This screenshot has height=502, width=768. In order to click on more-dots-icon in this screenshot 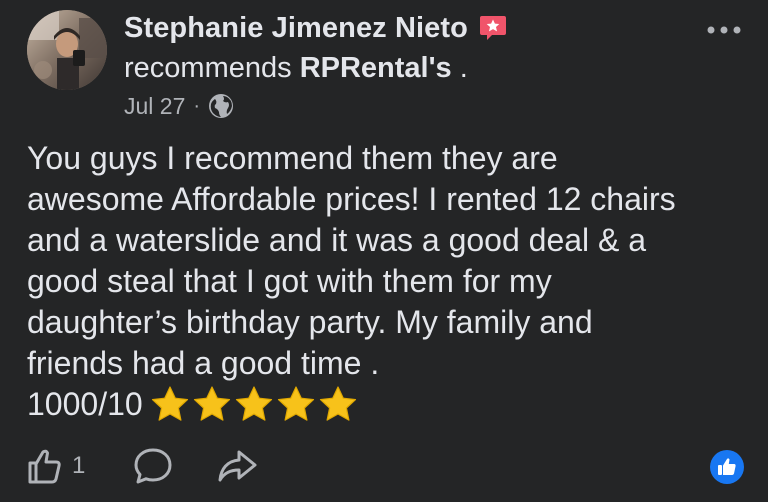, I will do `click(724, 30)`.